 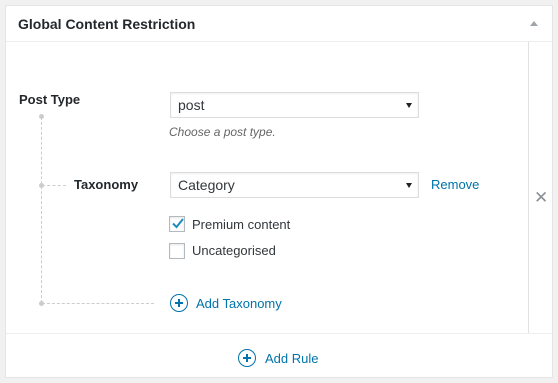 I want to click on panel-header: Global Content Restriction, so click(x=279, y=24).